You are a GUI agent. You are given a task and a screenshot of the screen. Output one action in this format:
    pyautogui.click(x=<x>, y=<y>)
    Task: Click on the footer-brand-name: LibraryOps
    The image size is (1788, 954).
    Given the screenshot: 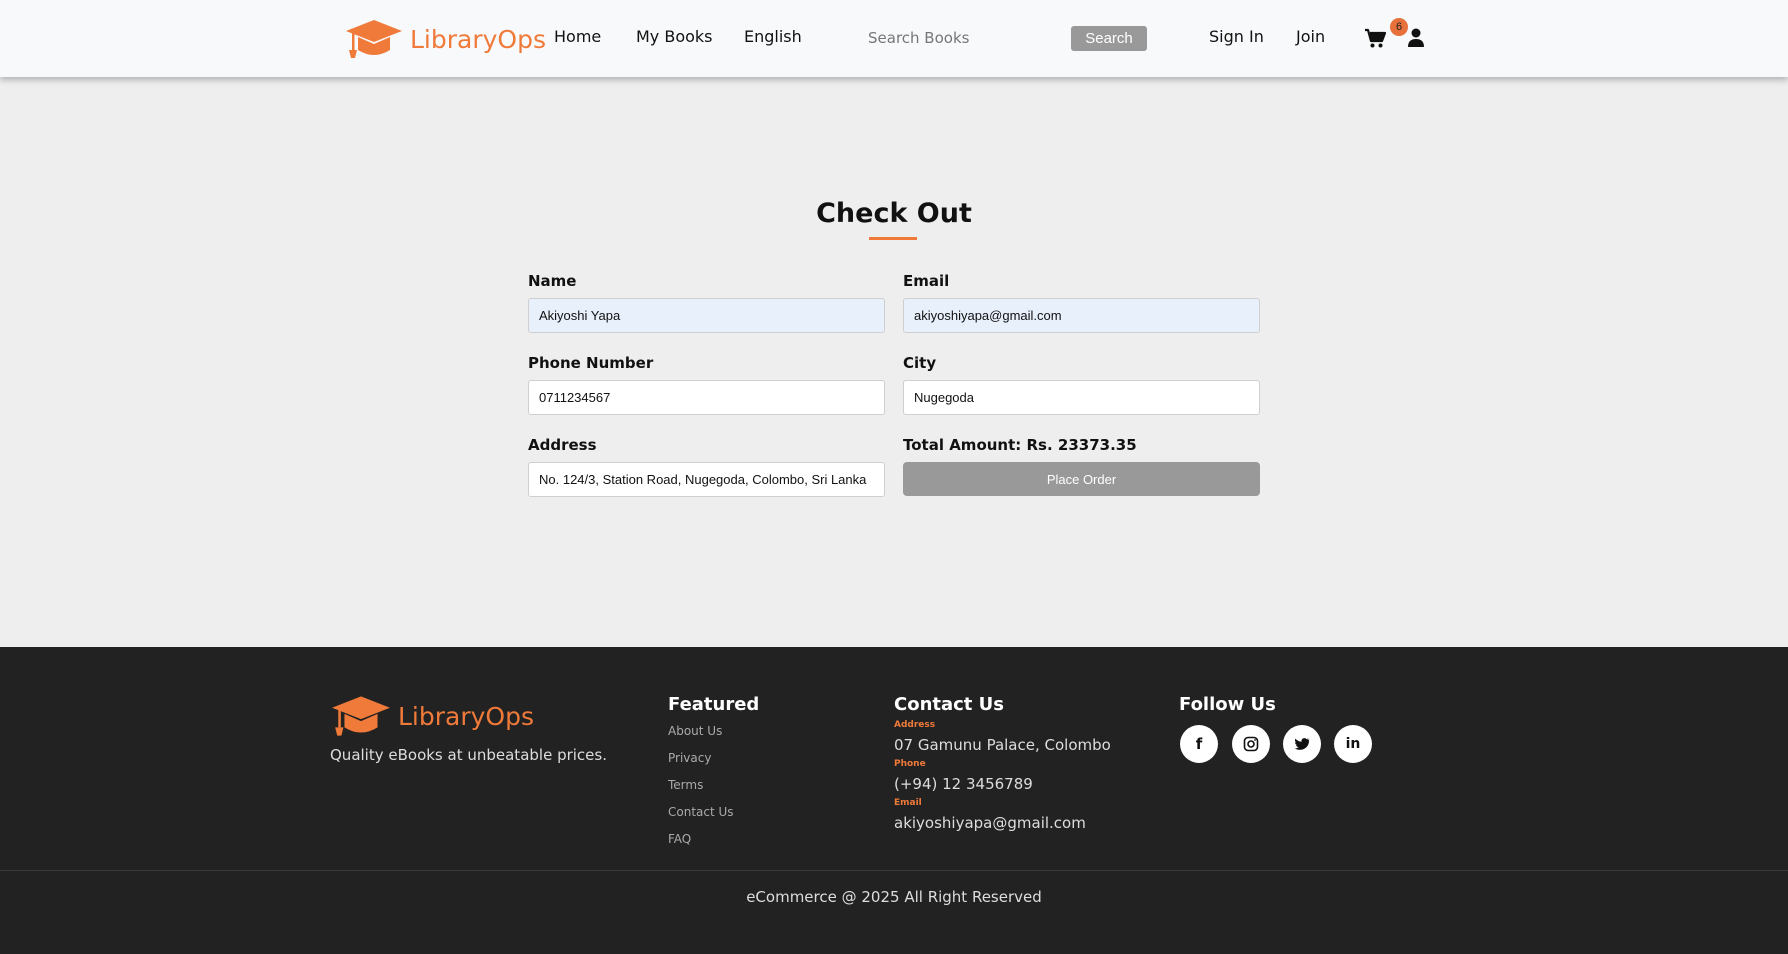 What is the action you would take?
    pyautogui.click(x=466, y=716)
    